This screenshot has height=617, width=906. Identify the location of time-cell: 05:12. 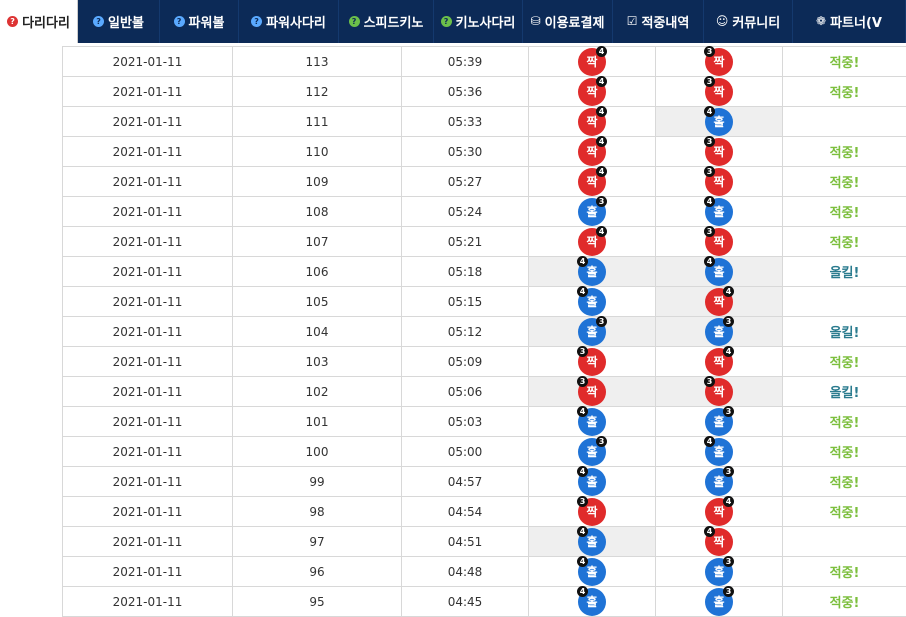
(465, 331).